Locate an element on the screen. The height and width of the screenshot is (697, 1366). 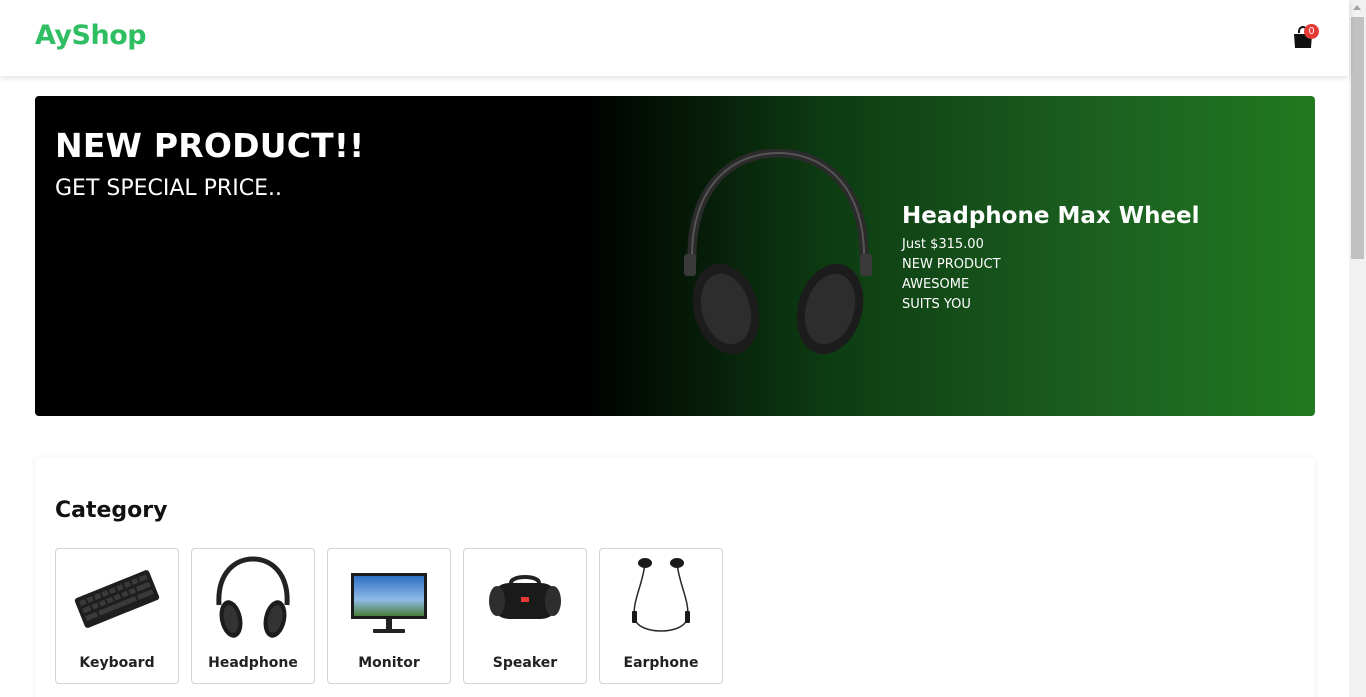
product-tag: AWESOME is located at coordinates (936, 284).